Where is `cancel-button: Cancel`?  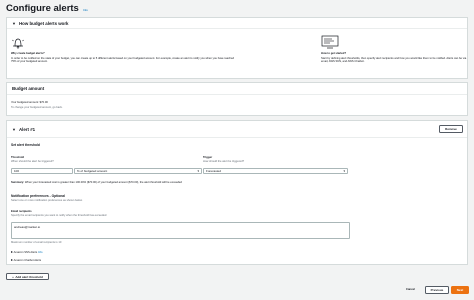 cancel-button: Cancel is located at coordinates (410, 289).